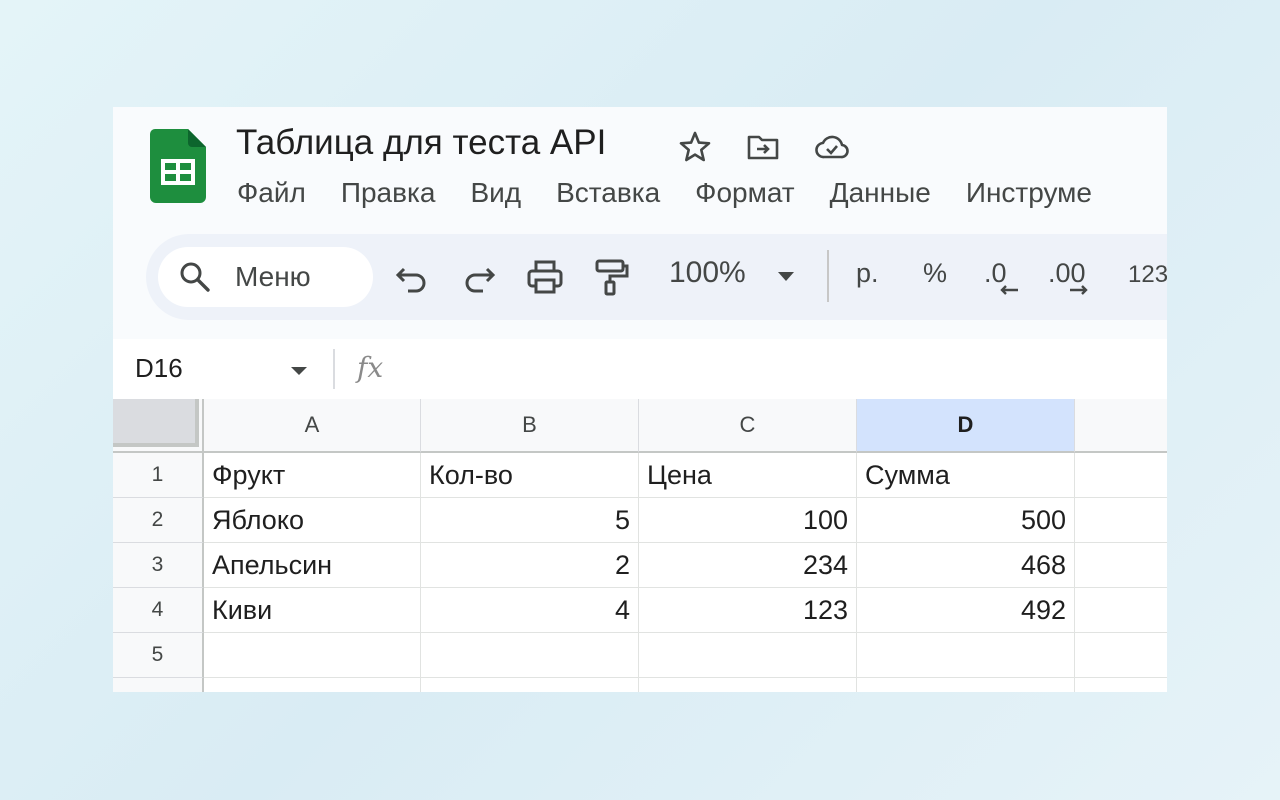  I want to click on undo-icon, so click(412, 277).